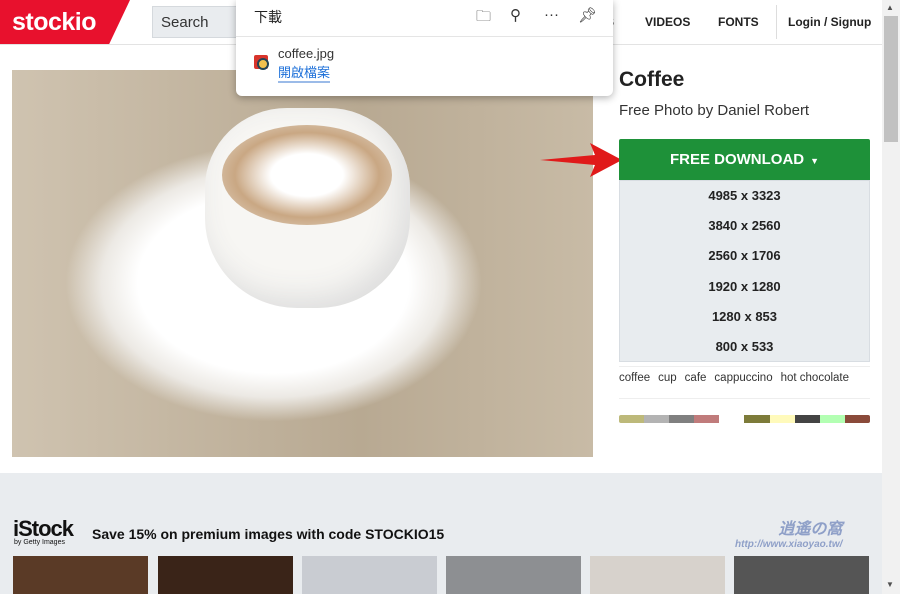 The width and height of the screenshot is (900, 594). Describe the element at coordinates (304, 72) in the screenshot. I see `open-file-link: 開啟檔案` at that location.